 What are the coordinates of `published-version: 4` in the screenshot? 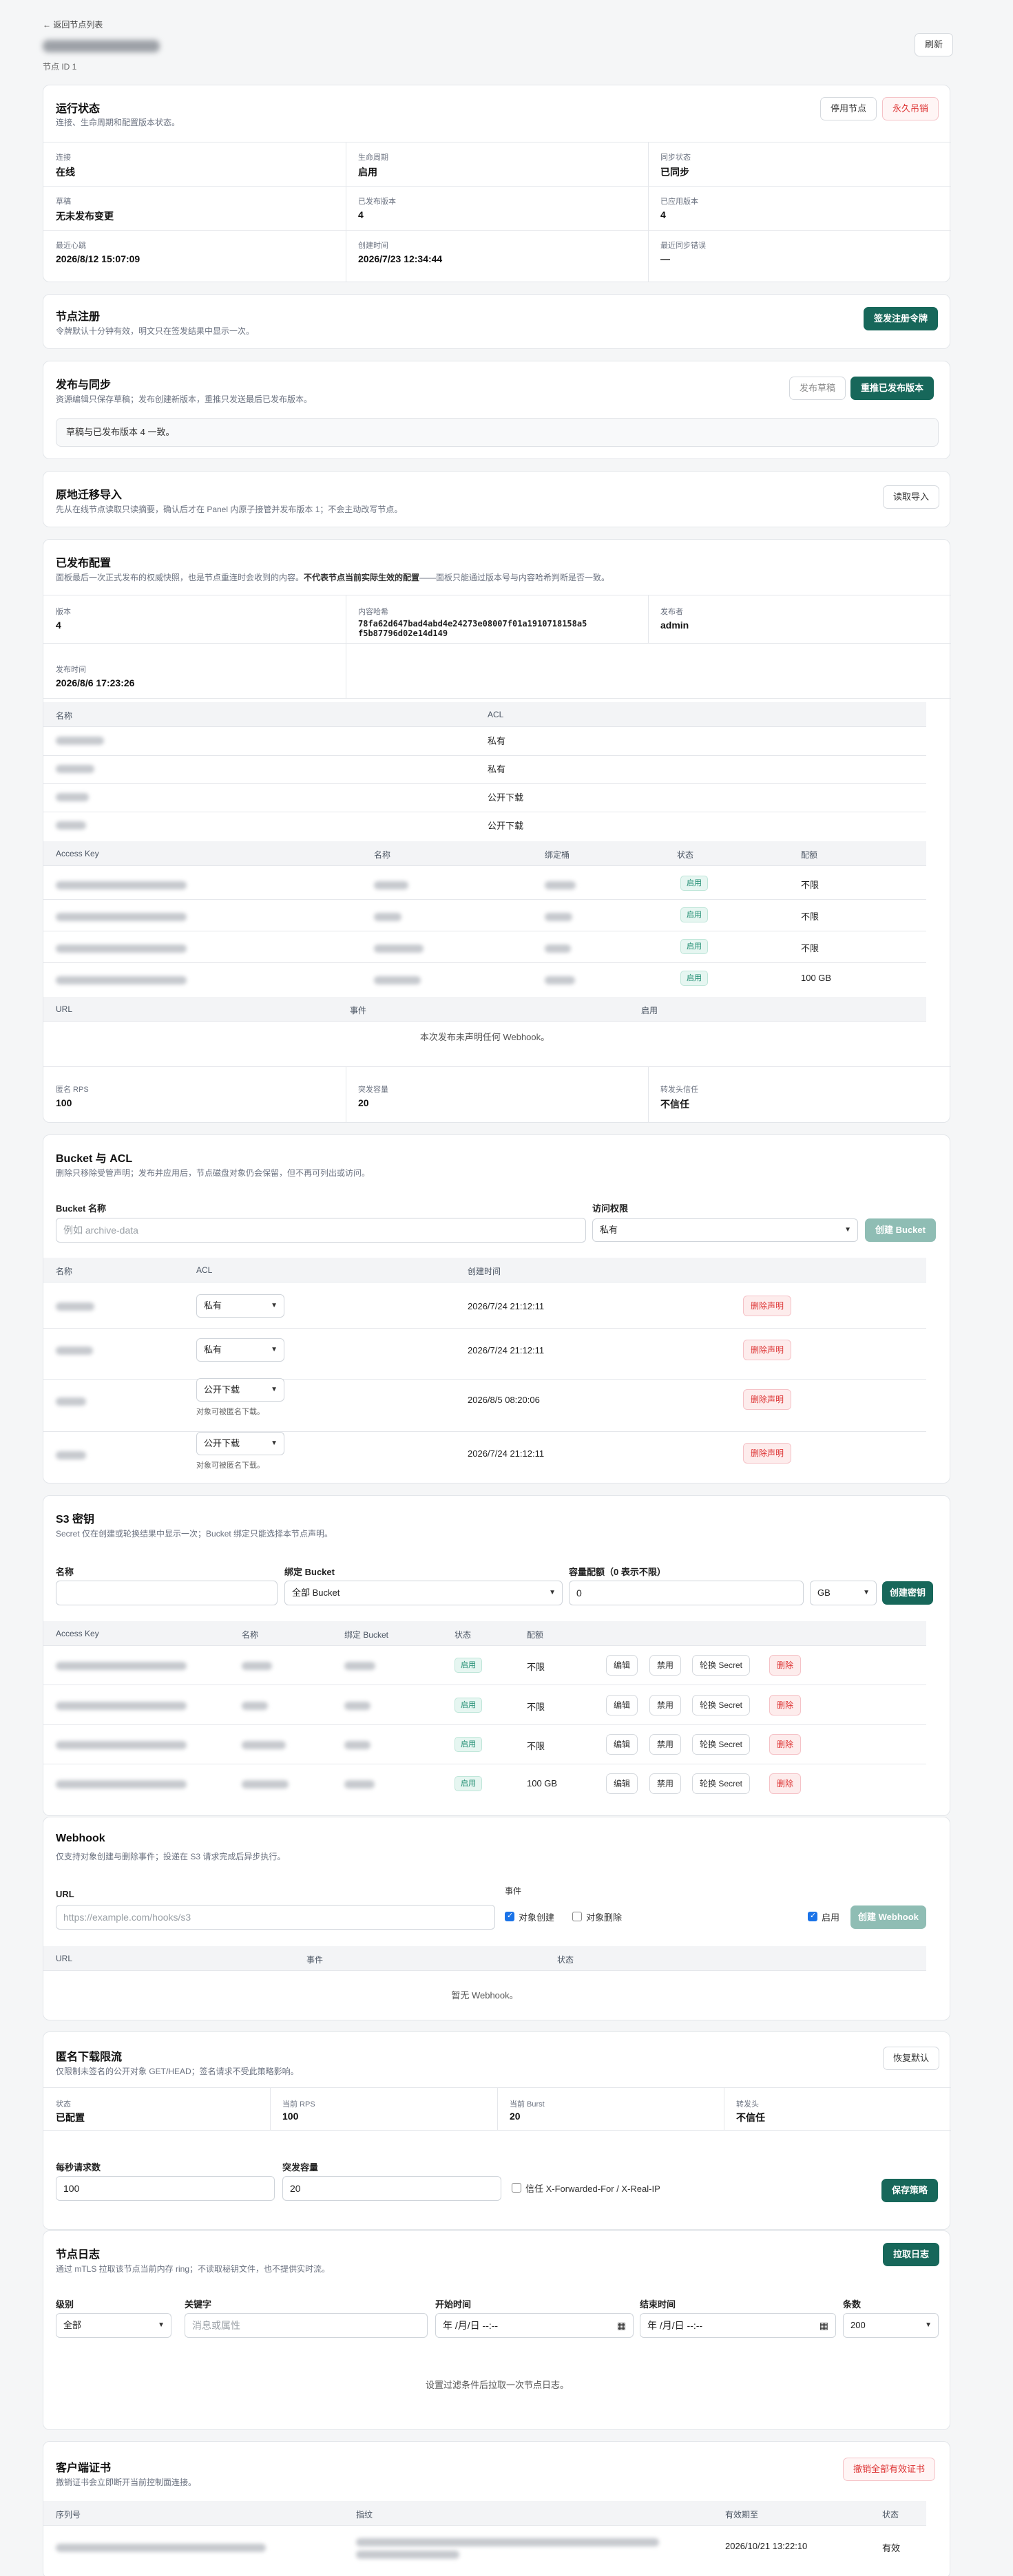 It's located at (58, 626).